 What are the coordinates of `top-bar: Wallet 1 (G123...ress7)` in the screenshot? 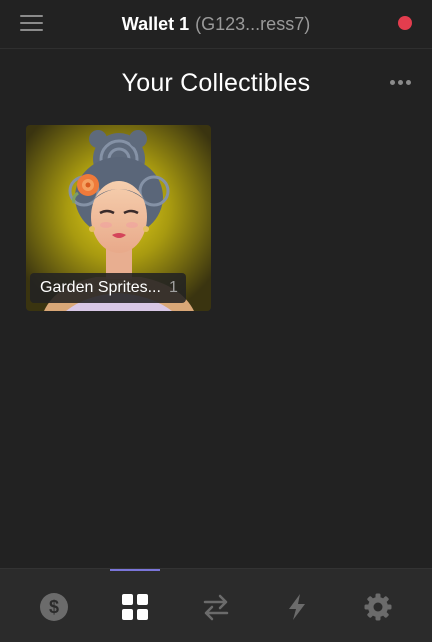 It's located at (216, 24).